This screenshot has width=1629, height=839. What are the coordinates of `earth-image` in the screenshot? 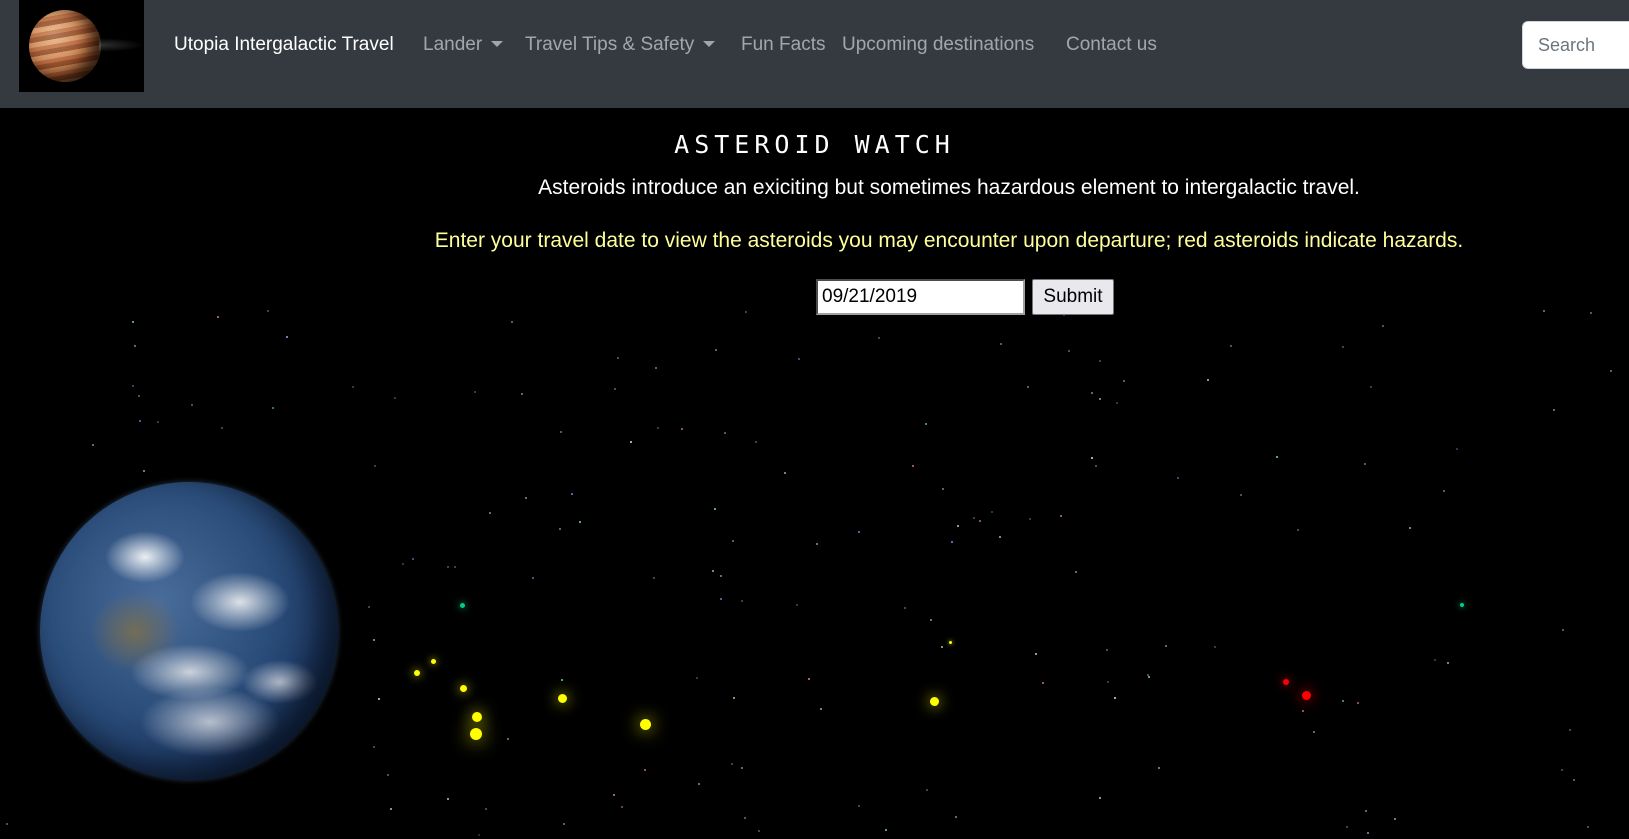 It's located at (189, 631).